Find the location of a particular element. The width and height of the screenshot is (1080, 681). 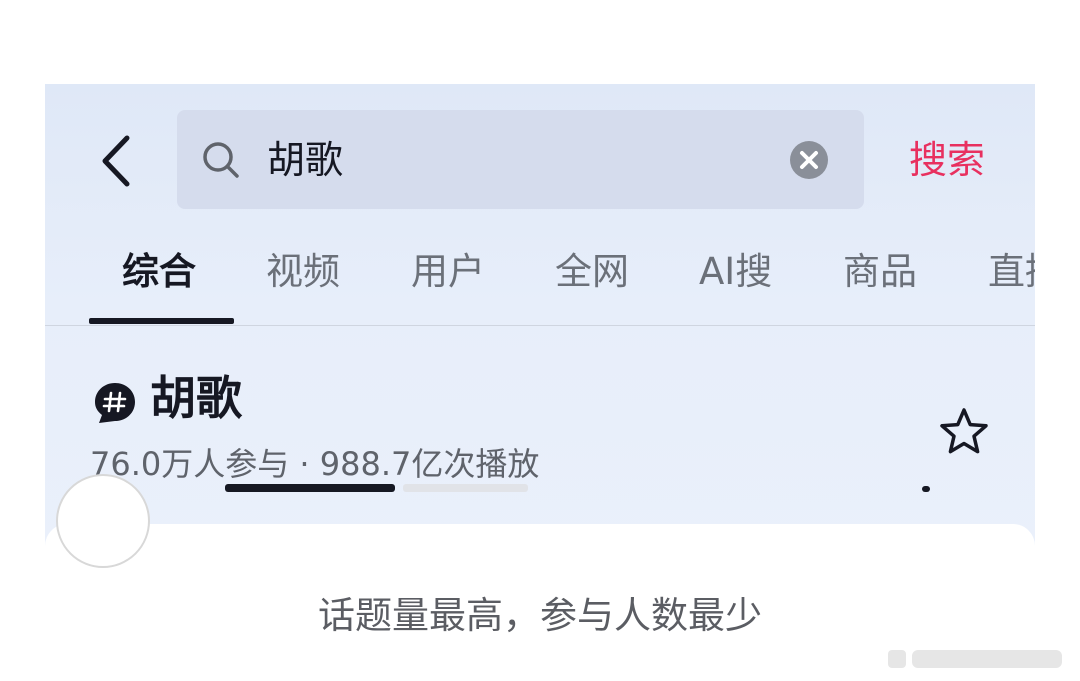

more-icon is located at coordinates (926, 489).